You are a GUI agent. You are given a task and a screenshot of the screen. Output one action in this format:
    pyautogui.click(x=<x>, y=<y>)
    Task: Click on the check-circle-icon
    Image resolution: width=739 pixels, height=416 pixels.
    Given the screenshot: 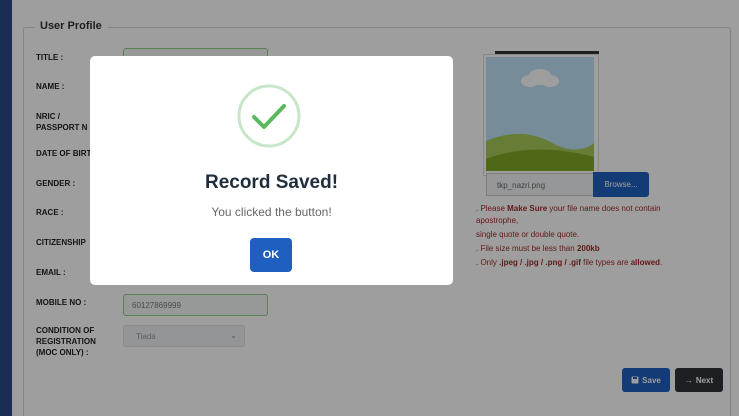 What is the action you would take?
    pyautogui.click(x=269, y=116)
    